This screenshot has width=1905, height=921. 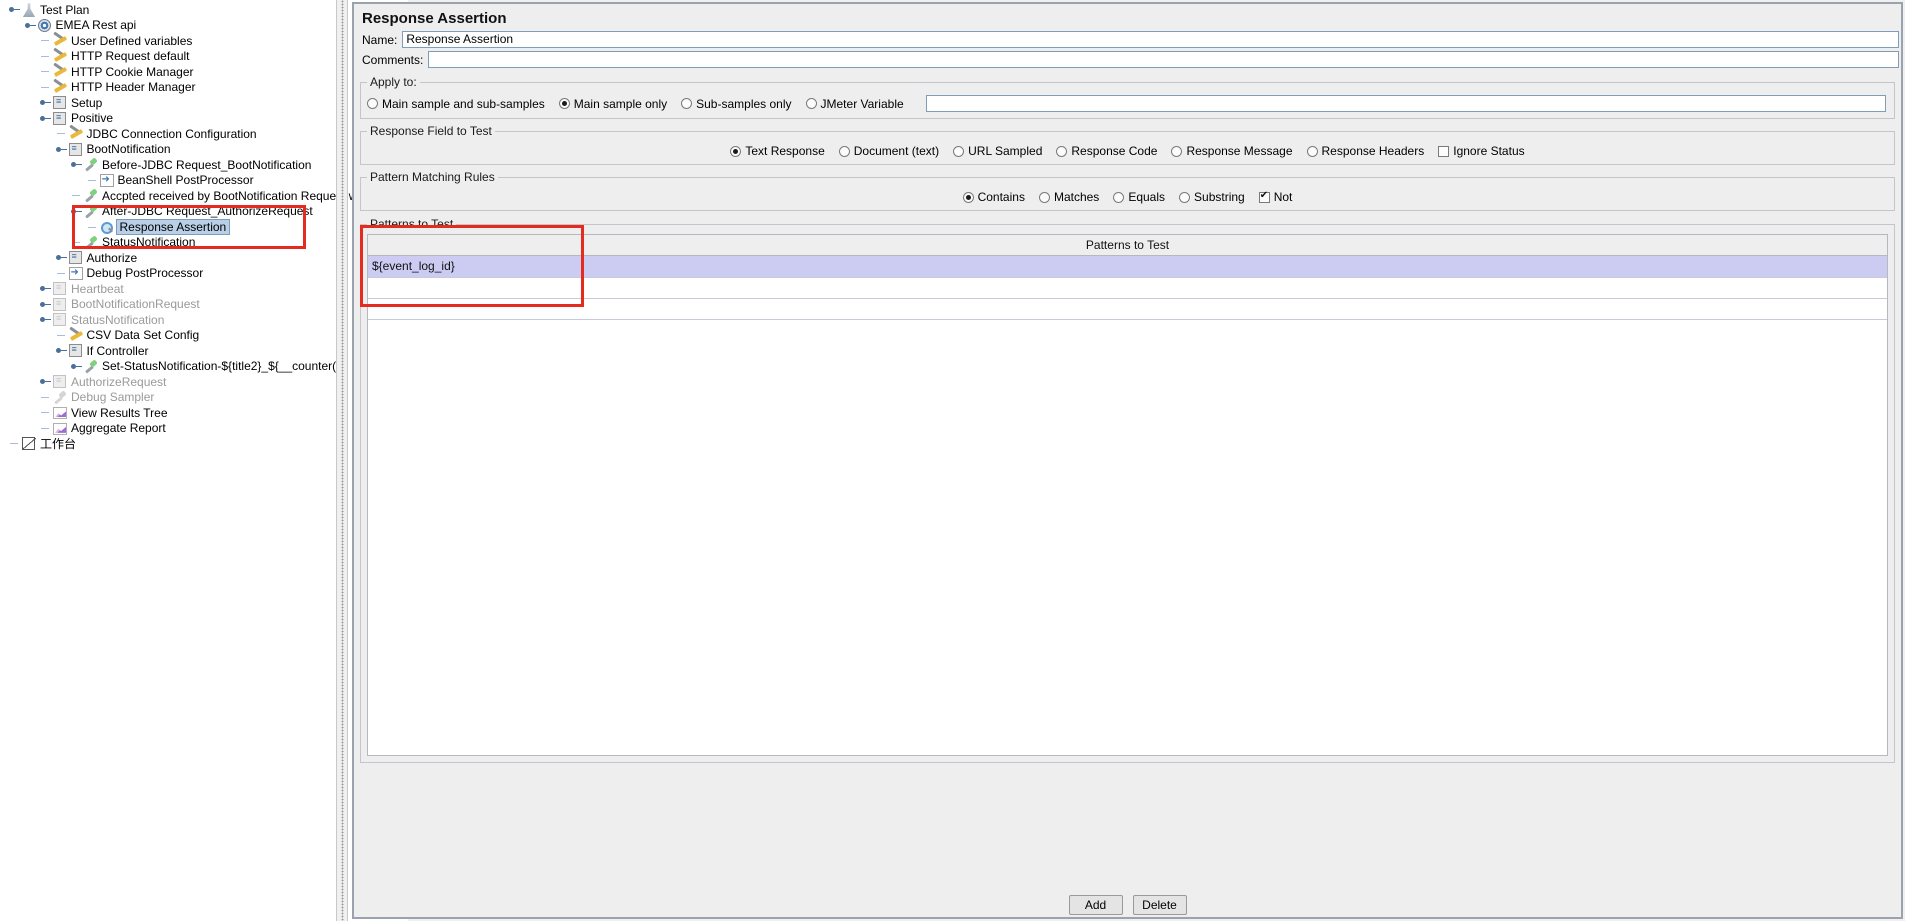 What do you see at coordinates (1159, 905) in the screenshot?
I see `delete-button: Delete` at bounding box center [1159, 905].